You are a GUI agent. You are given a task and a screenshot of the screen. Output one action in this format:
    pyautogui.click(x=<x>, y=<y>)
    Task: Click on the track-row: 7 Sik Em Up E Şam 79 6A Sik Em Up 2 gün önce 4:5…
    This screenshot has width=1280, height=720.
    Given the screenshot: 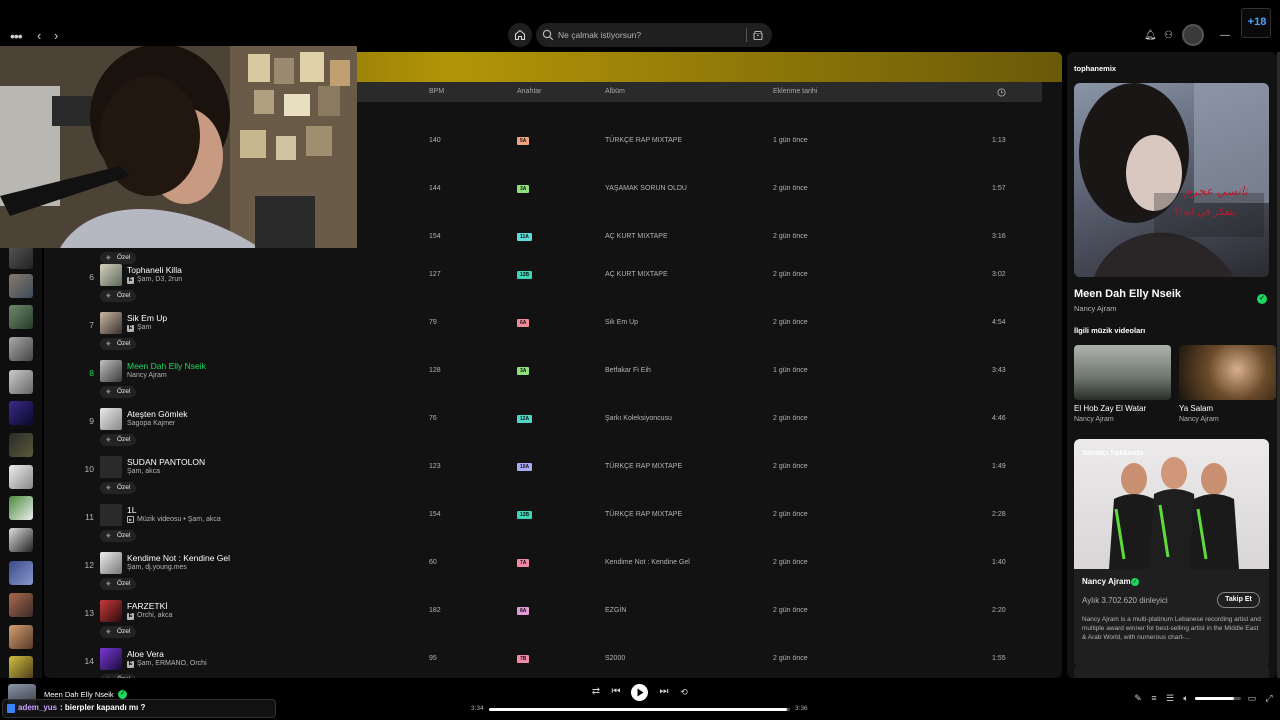 What is the action you would take?
    pyautogui.click(x=553, y=336)
    